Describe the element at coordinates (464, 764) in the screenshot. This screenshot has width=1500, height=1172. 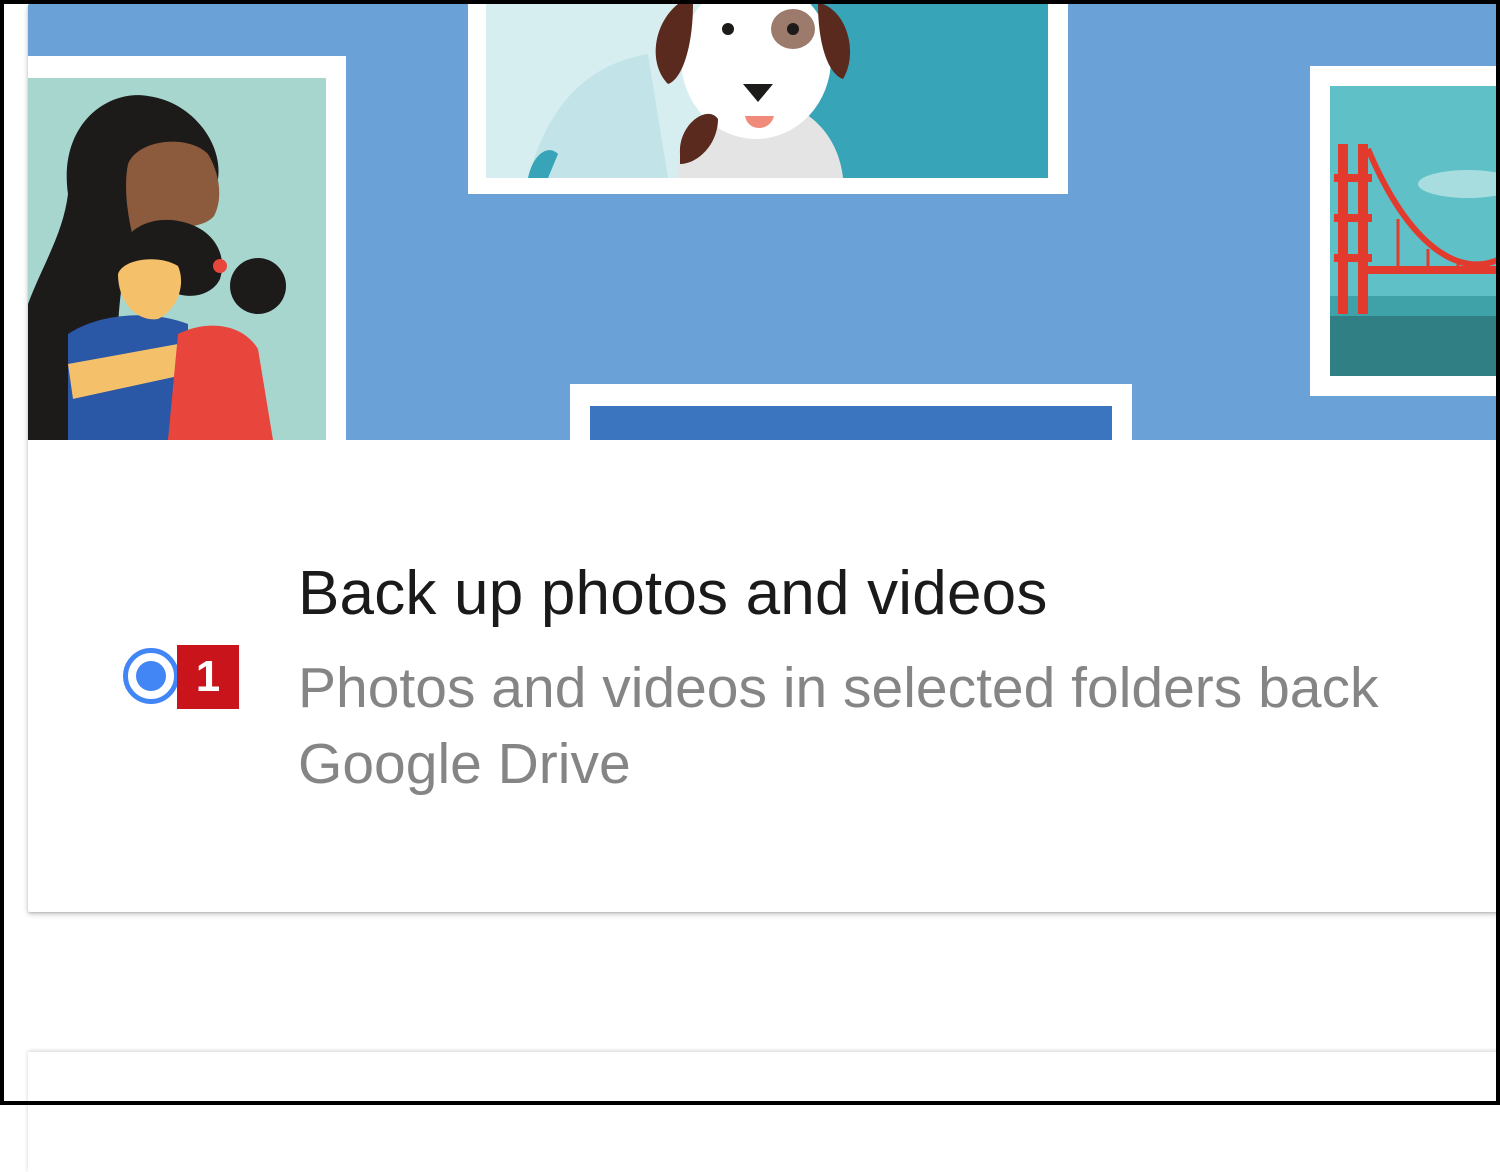
I see `option-description-line-2: Google Drive` at that location.